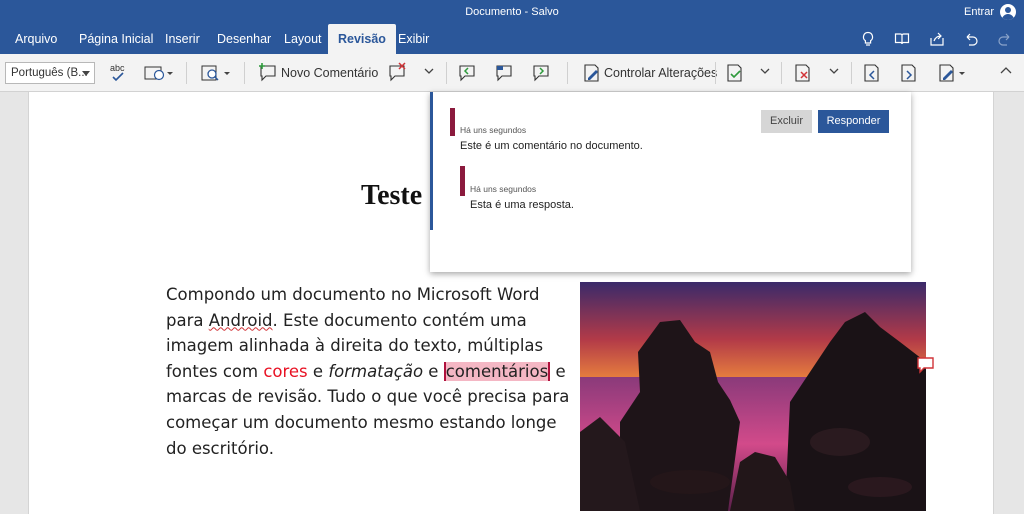  I want to click on tab-layout: Layout, so click(303, 39).